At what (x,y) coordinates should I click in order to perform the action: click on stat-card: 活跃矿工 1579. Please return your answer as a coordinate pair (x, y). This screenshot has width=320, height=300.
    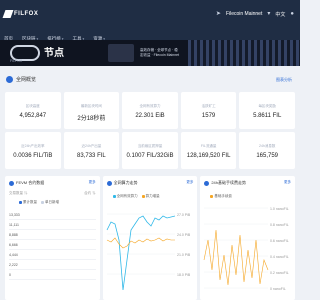
    Looking at the image, I should click on (208, 110).